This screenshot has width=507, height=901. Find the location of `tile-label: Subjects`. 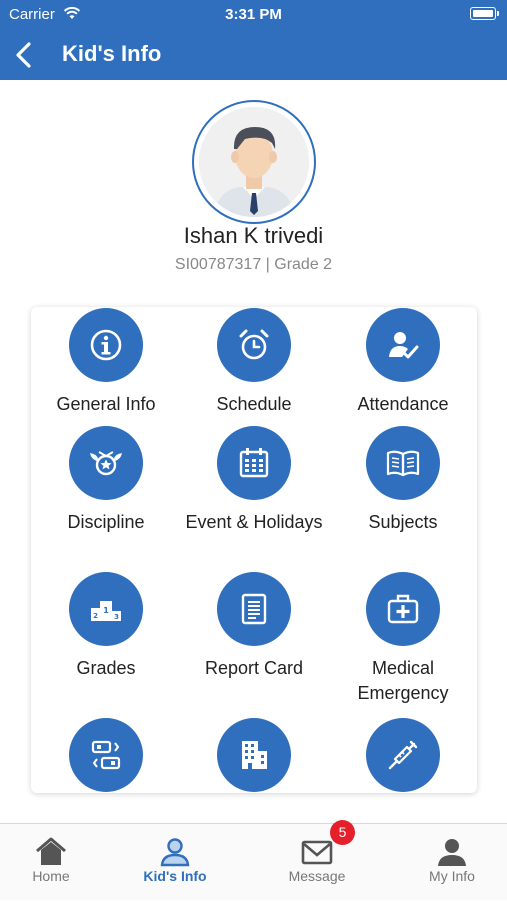

tile-label: Subjects is located at coordinates (403, 522).